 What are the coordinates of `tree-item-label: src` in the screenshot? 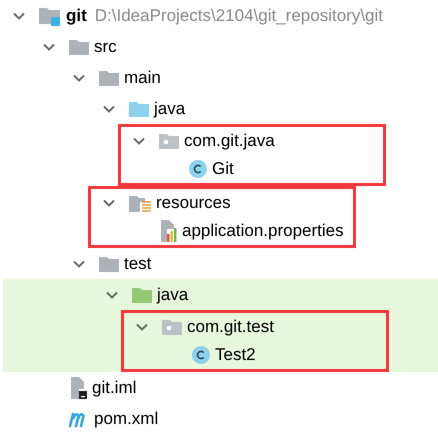 It's located at (105, 47).